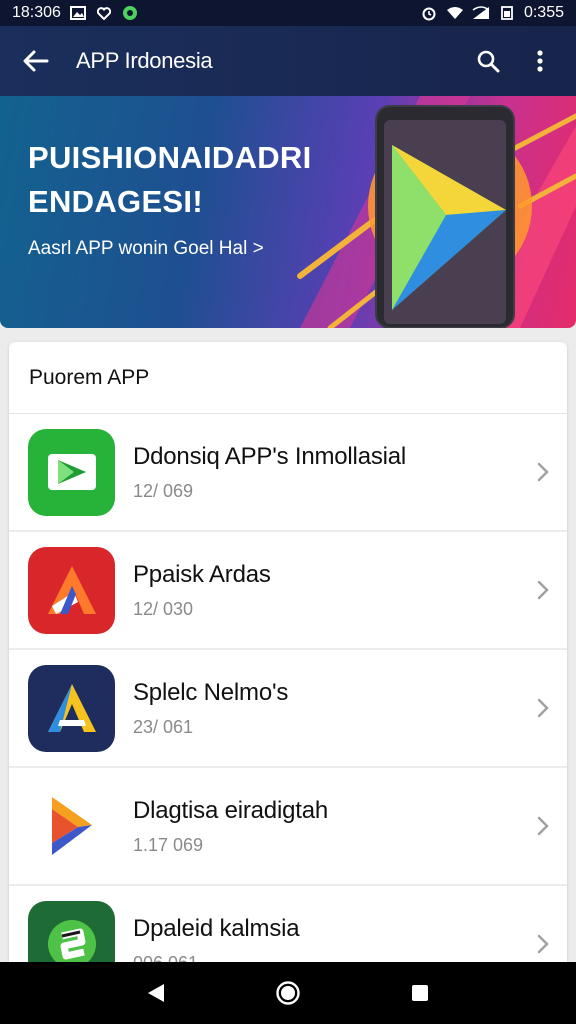  I want to click on page-title: APP Irdonesia, so click(144, 60).